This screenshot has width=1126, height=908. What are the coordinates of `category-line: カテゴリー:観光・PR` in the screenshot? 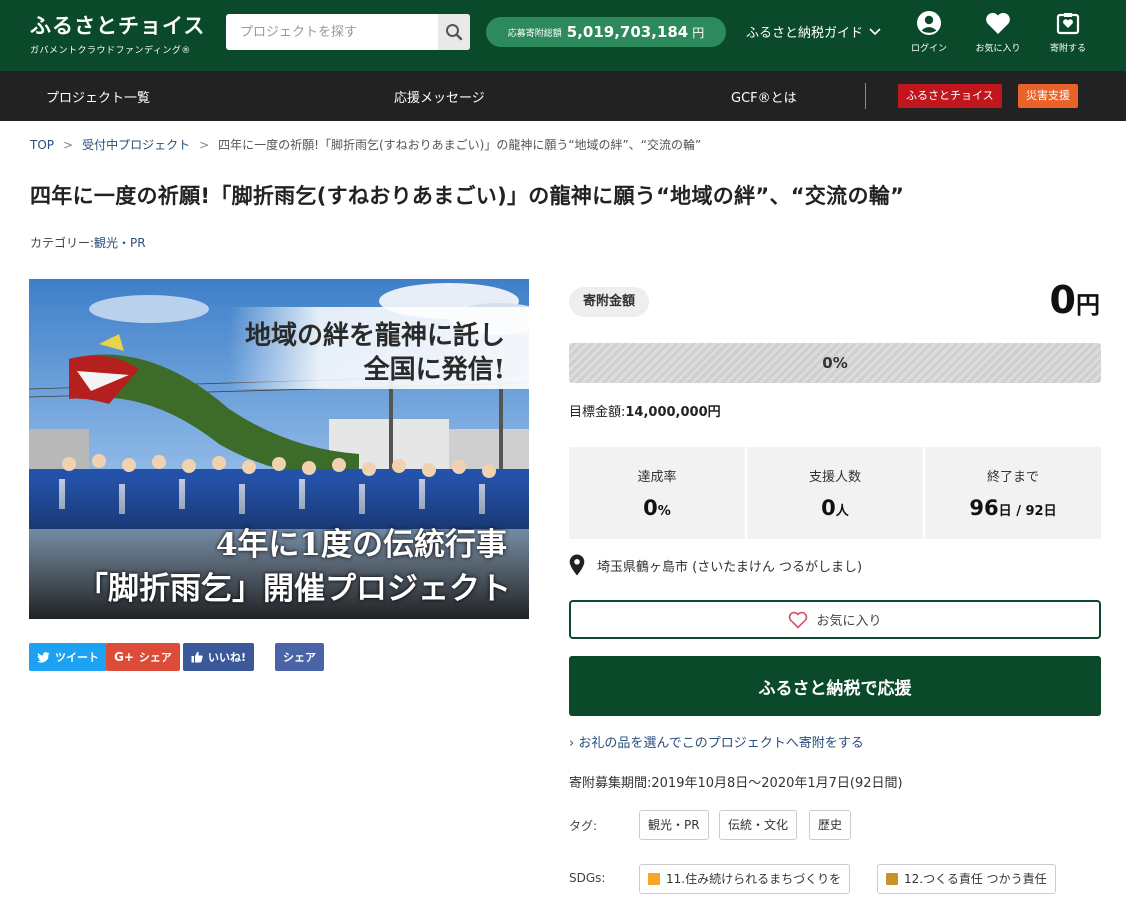 It's located at (88, 242).